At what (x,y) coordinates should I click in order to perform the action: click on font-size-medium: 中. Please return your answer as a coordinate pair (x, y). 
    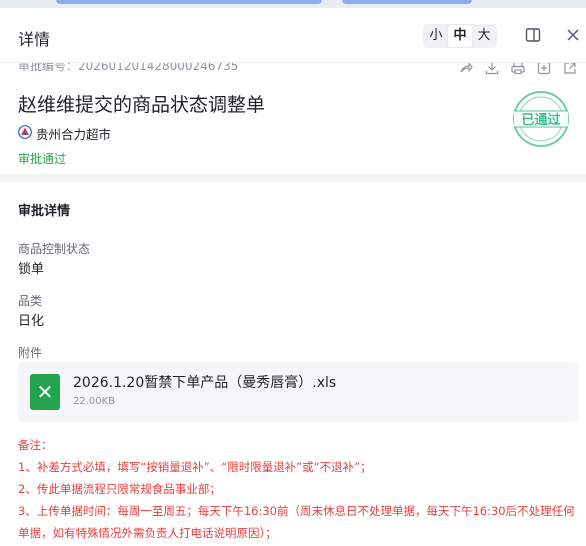
    Looking at the image, I should click on (460, 36).